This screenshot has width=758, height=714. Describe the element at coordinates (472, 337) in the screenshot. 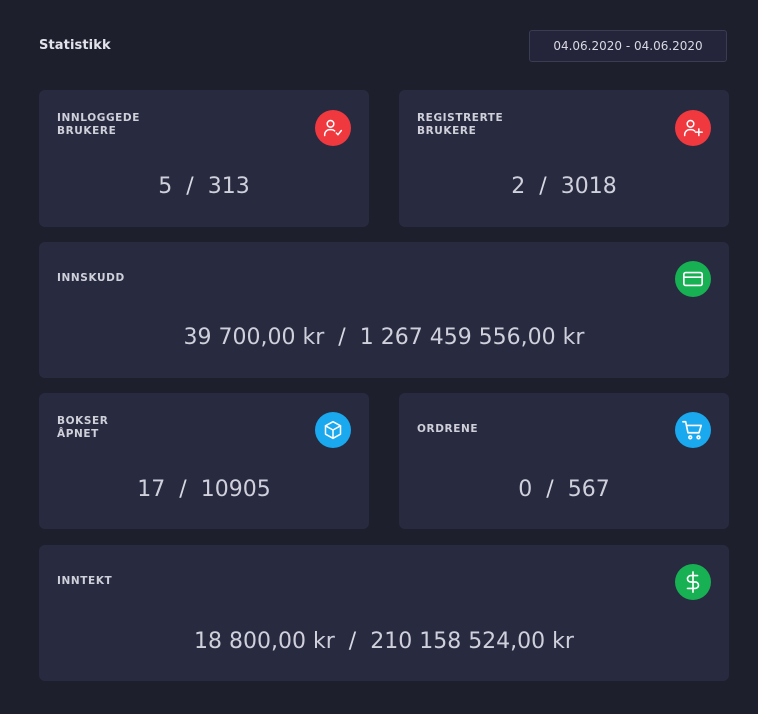

I see `total-value: 1 267 459 556,00 kr` at that location.